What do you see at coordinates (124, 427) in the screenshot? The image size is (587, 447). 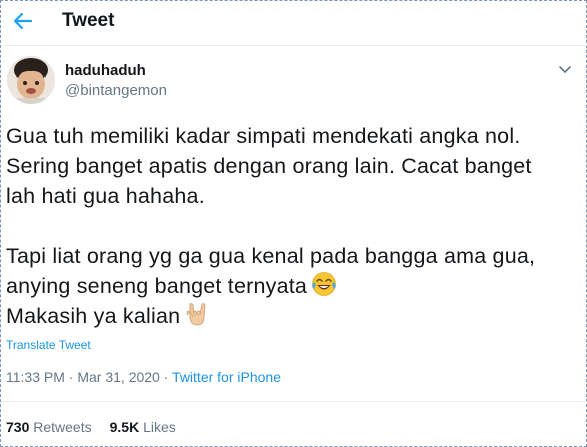 I see `likes-count: 9.5K` at bounding box center [124, 427].